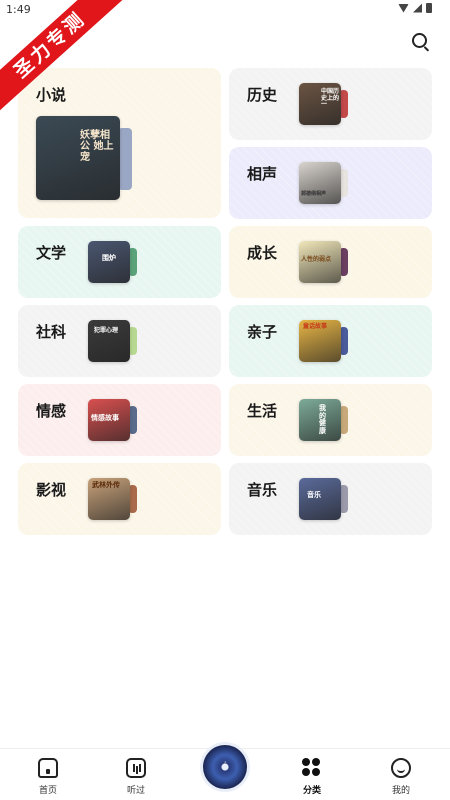  I want to click on nav-home: 首页, so click(48, 774).